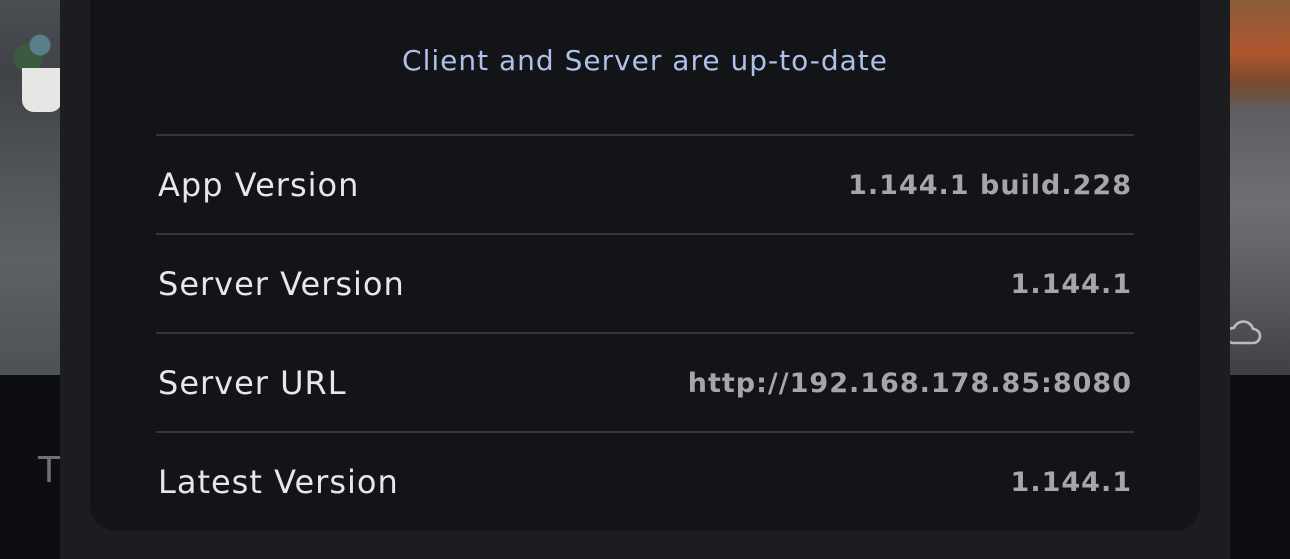 Image resolution: width=1290 pixels, height=559 pixels. Describe the element at coordinates (909, 383) in the screenshot. I see `server-url-value: http://192.168.178.85:8080` at that location.